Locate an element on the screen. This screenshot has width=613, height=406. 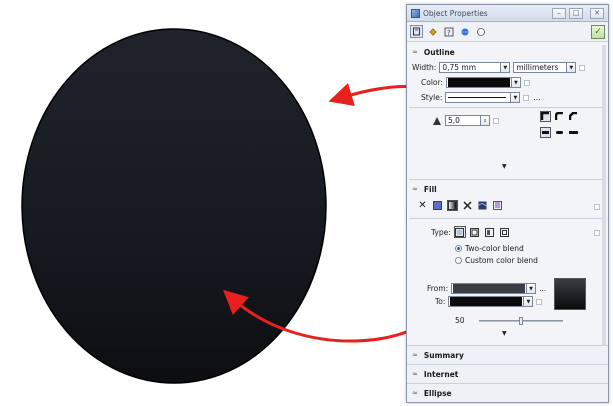
corner-bevel-icon is located at coordinates (573, 116).